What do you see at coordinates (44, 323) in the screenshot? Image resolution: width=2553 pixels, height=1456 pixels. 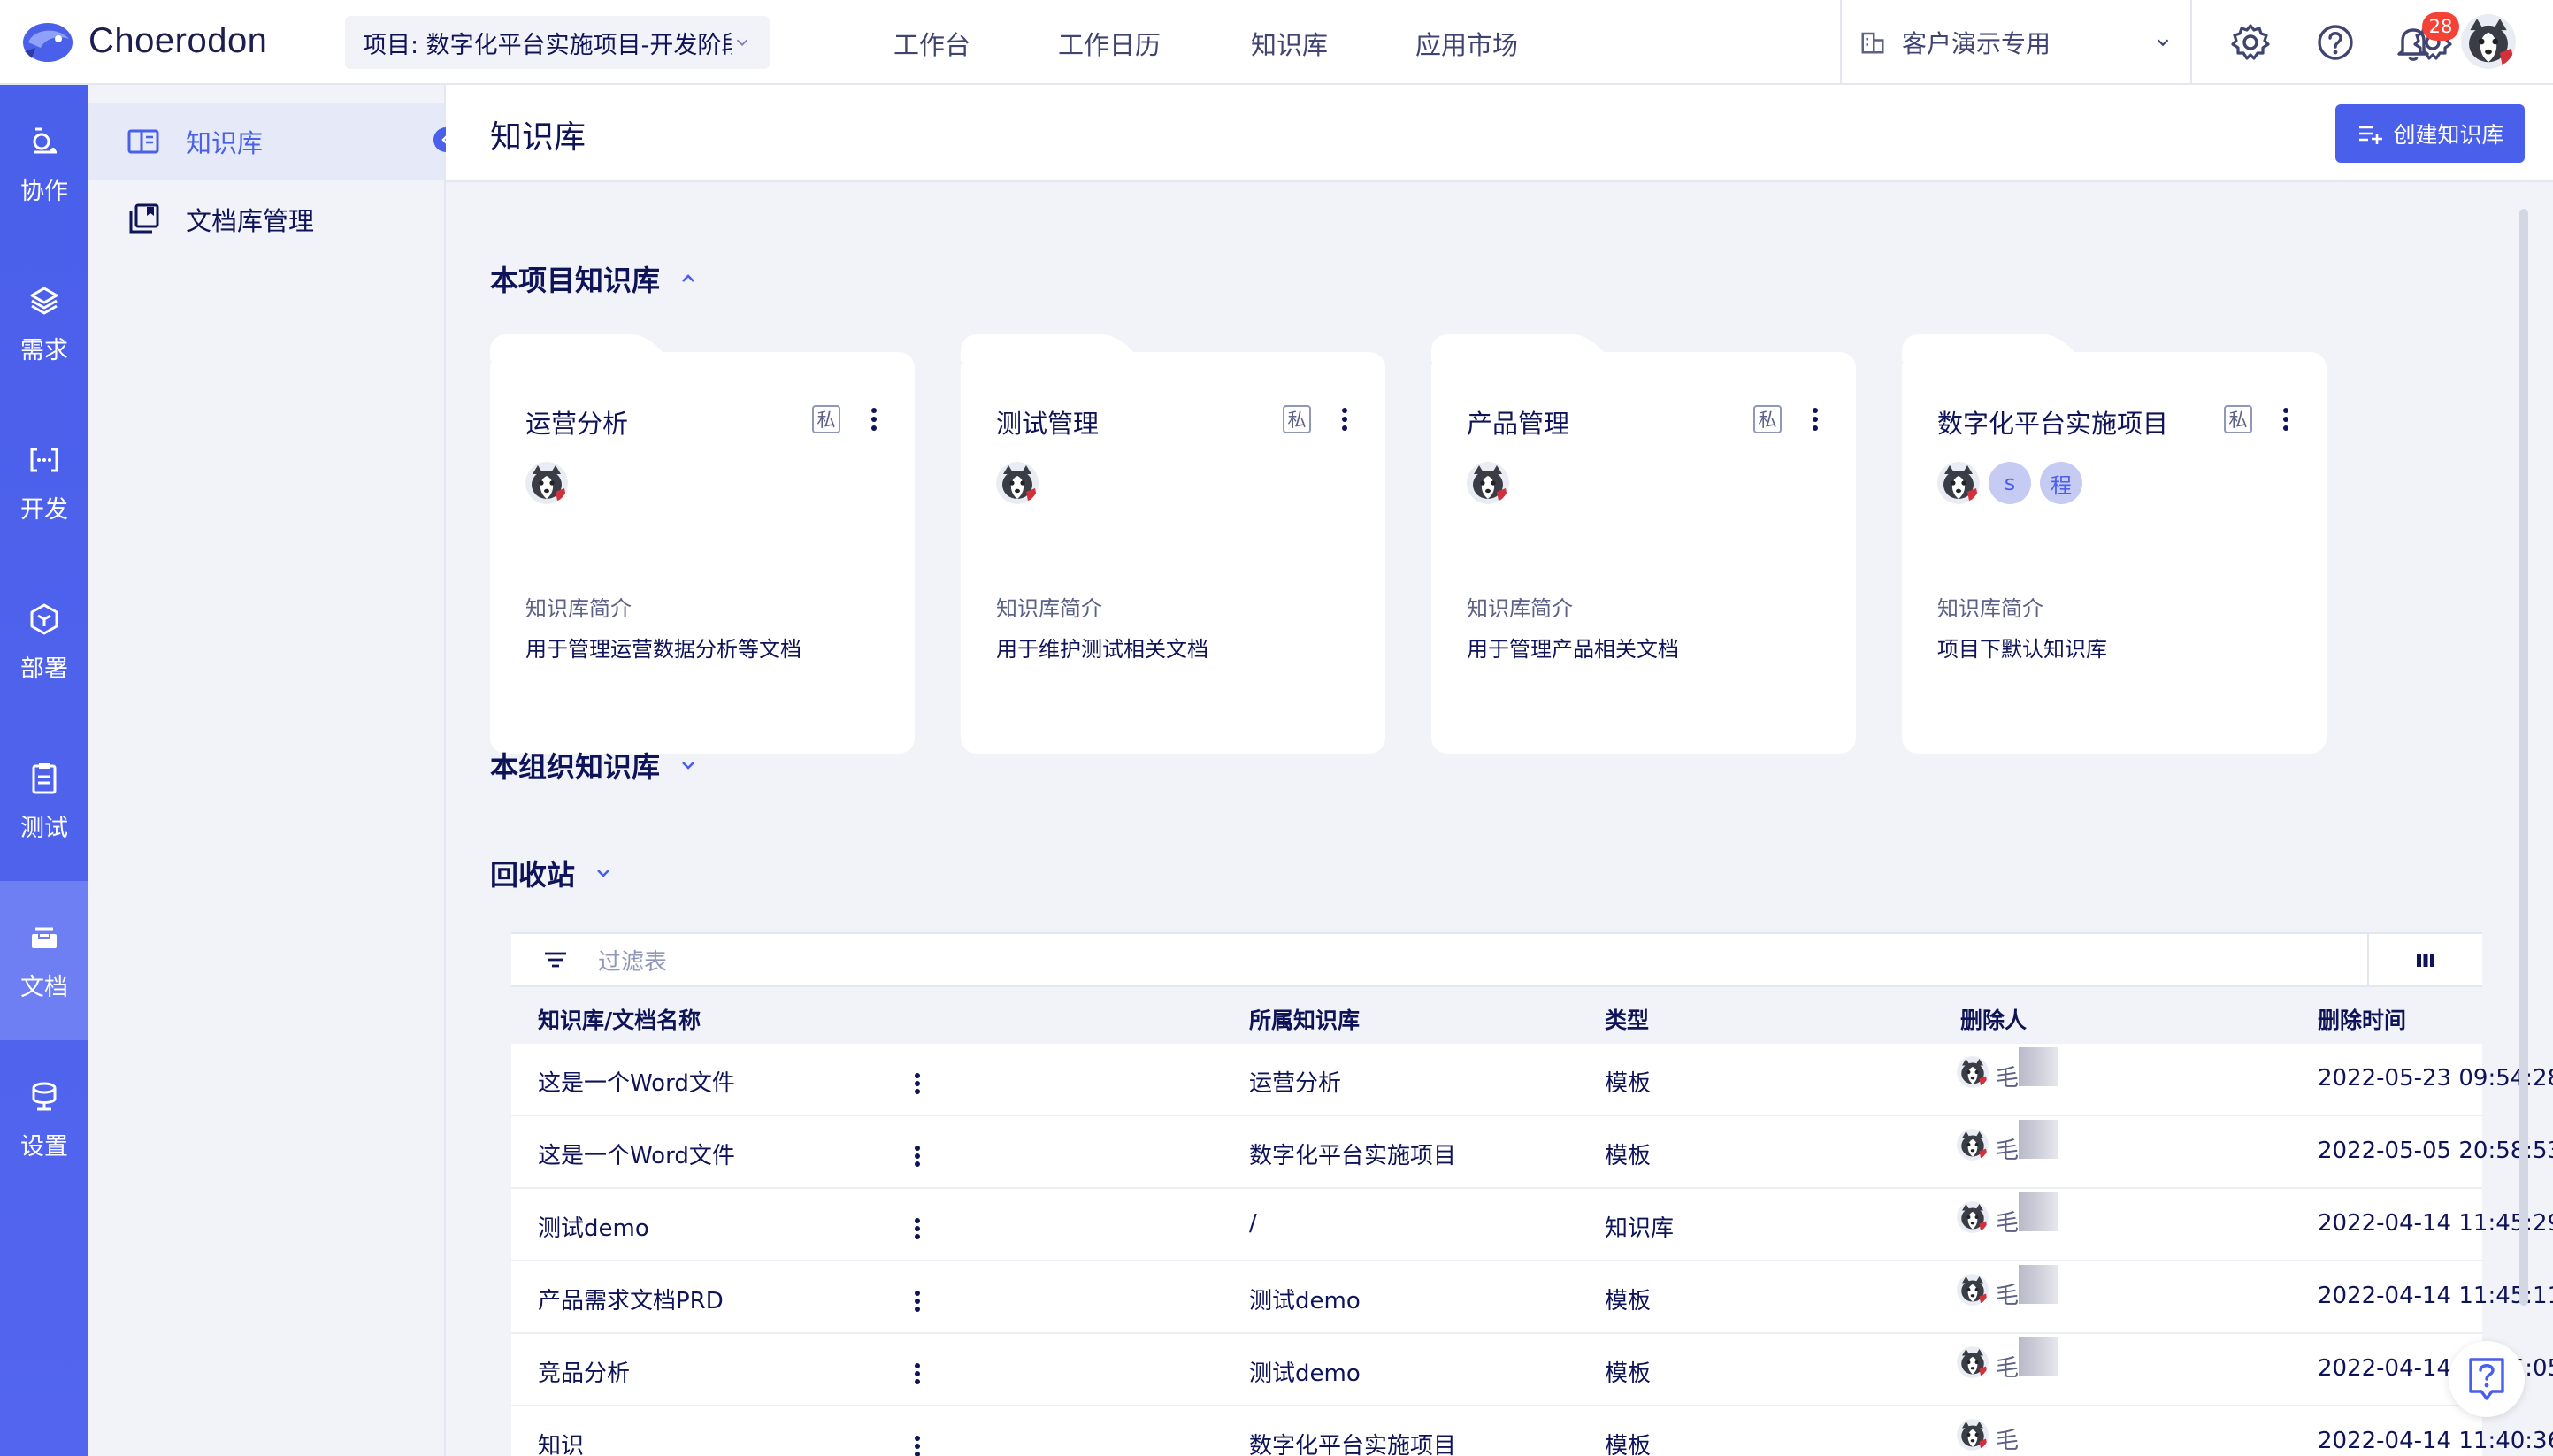 I see `rail-item-requirements: 需求` at bounding box center [44, 323].